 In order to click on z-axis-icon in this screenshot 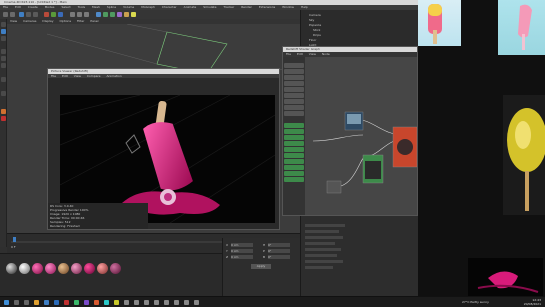, I will do `click(60, 14)`.